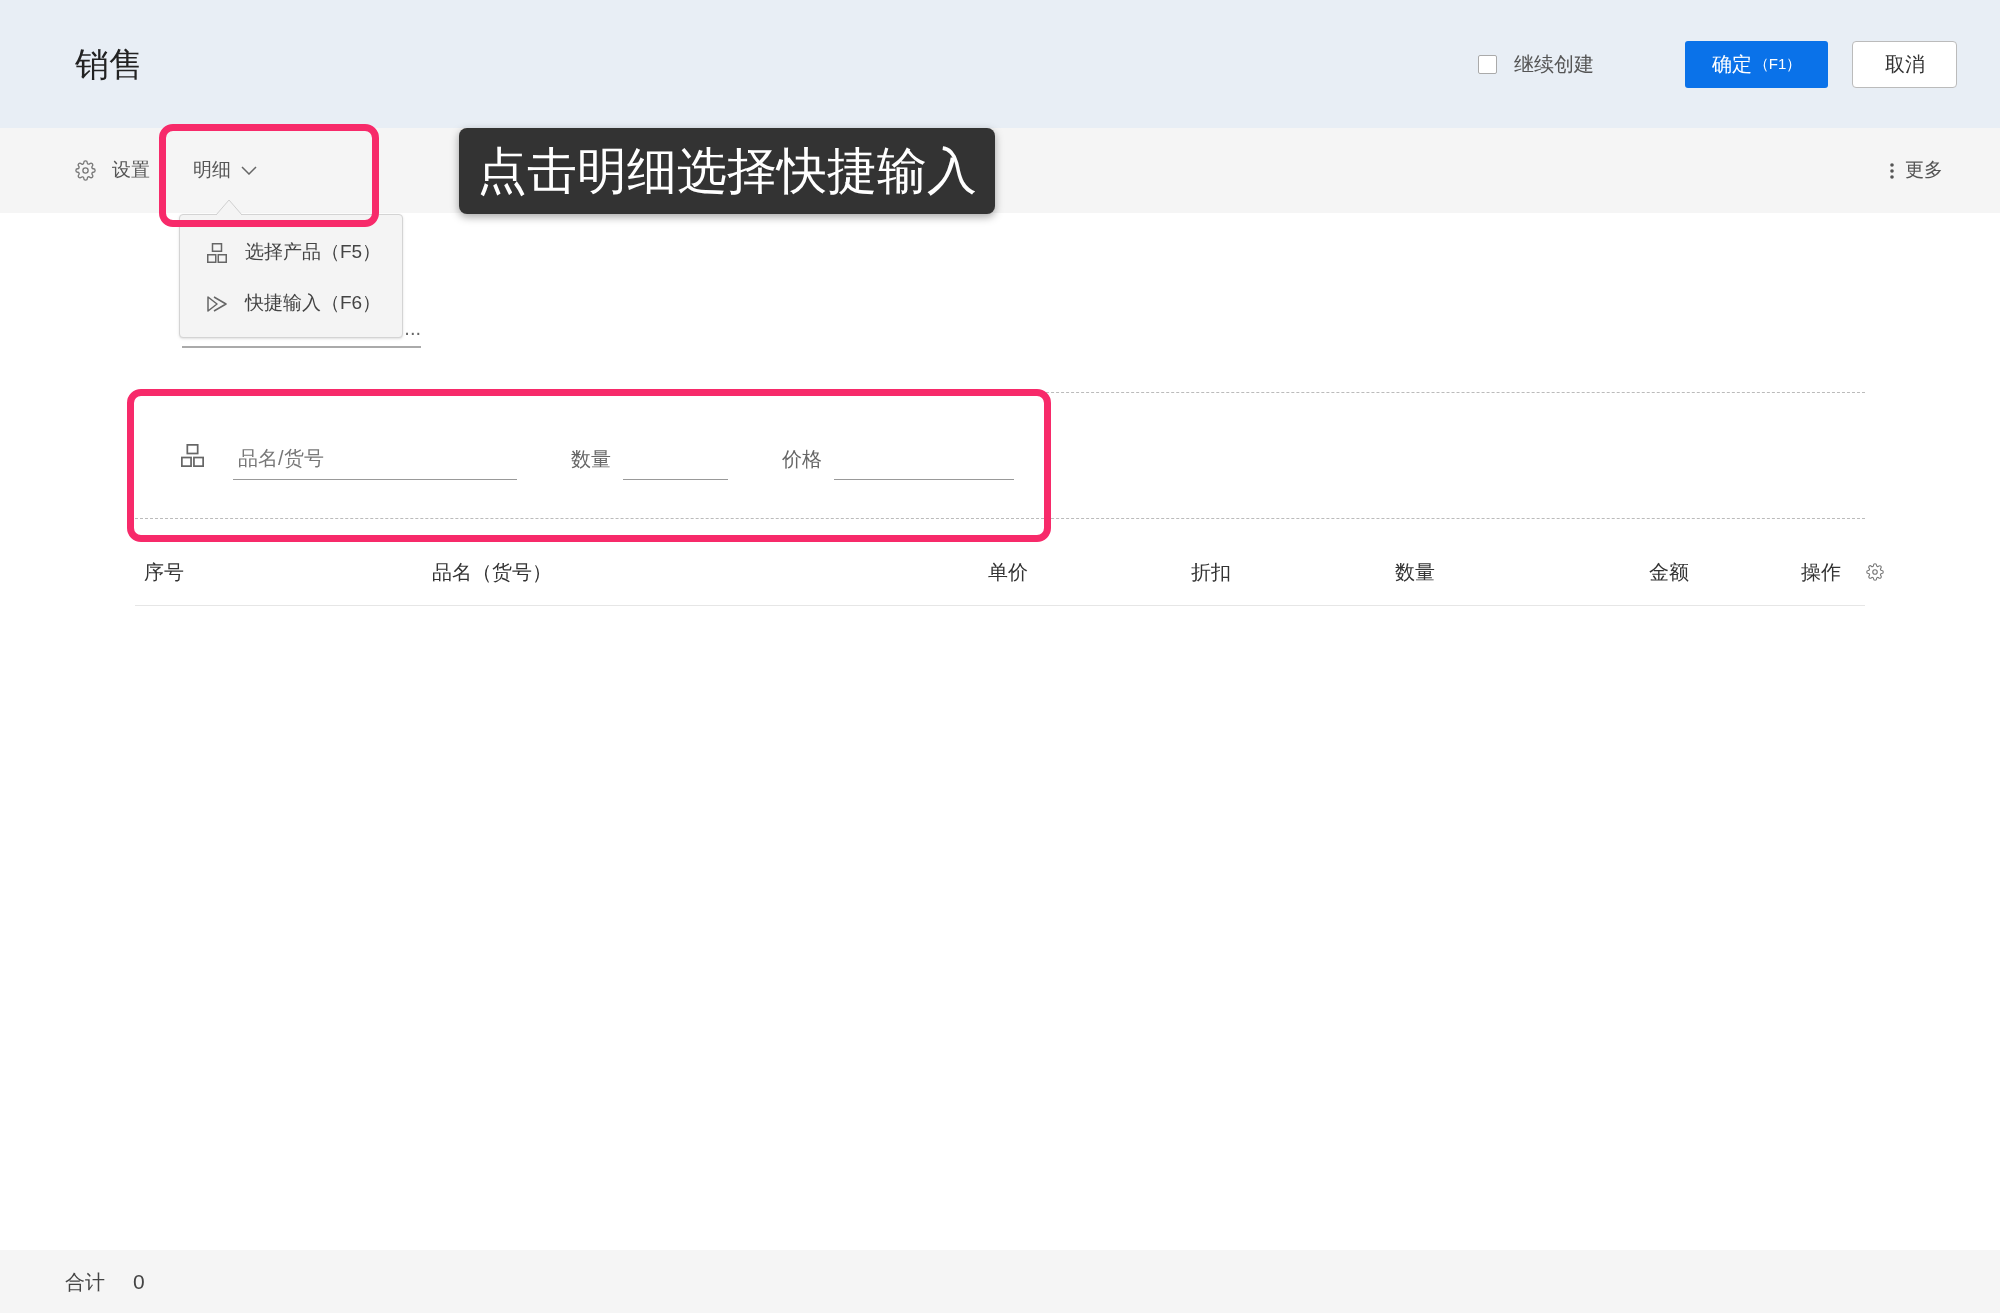 The image size is (2000, 1313). What do you see at coordinates (1415, 572) in the screenshot?
I see `column-header: 数量` at bounding box center [1415, 572].